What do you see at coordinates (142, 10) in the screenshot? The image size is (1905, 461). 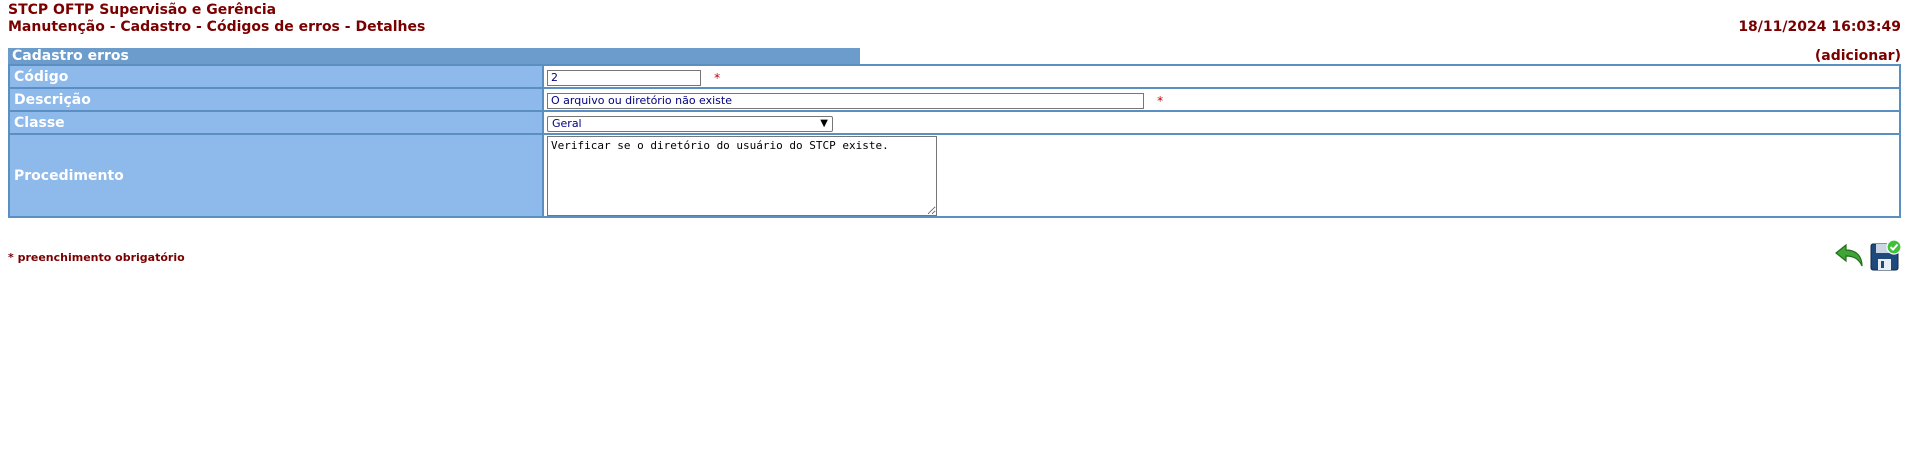 I see `app-title: STCP OFTP Supervisão e Gerência` at bounding box center [142, 10].